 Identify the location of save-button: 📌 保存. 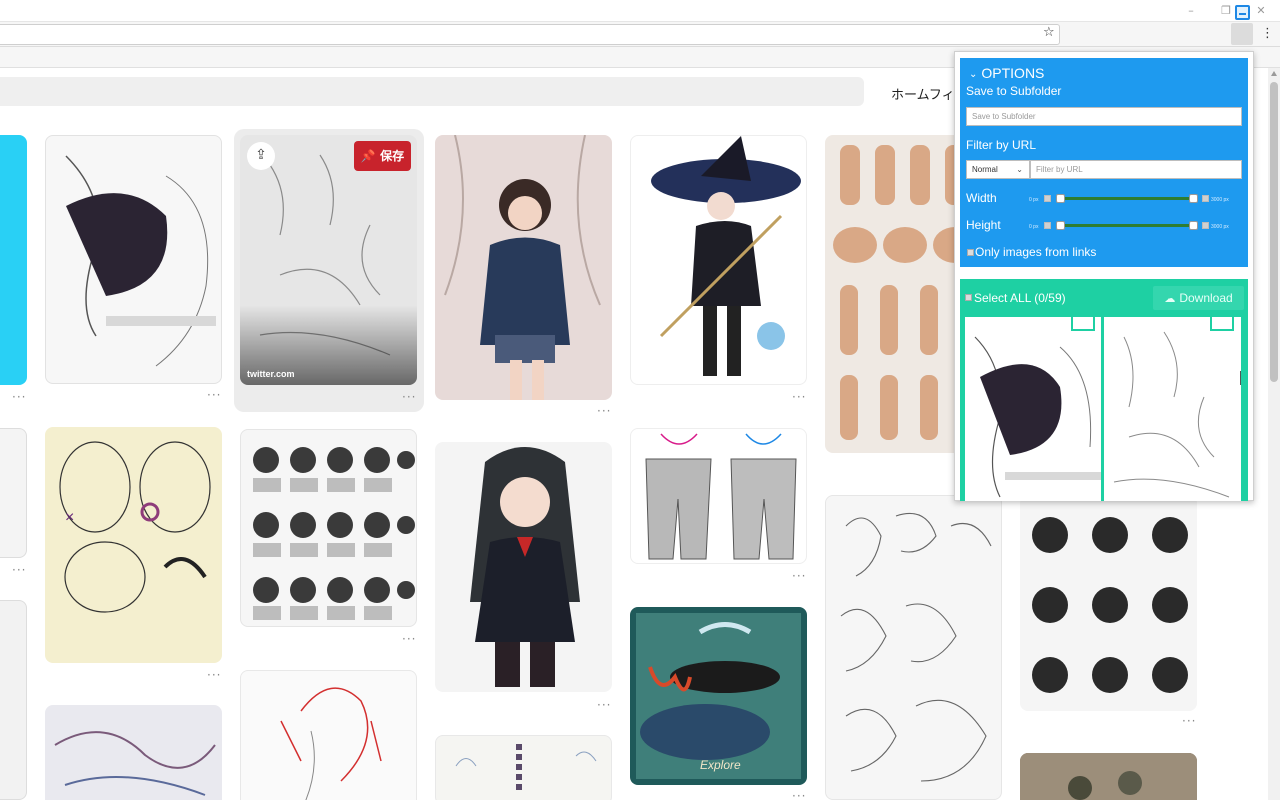
(382, 156).